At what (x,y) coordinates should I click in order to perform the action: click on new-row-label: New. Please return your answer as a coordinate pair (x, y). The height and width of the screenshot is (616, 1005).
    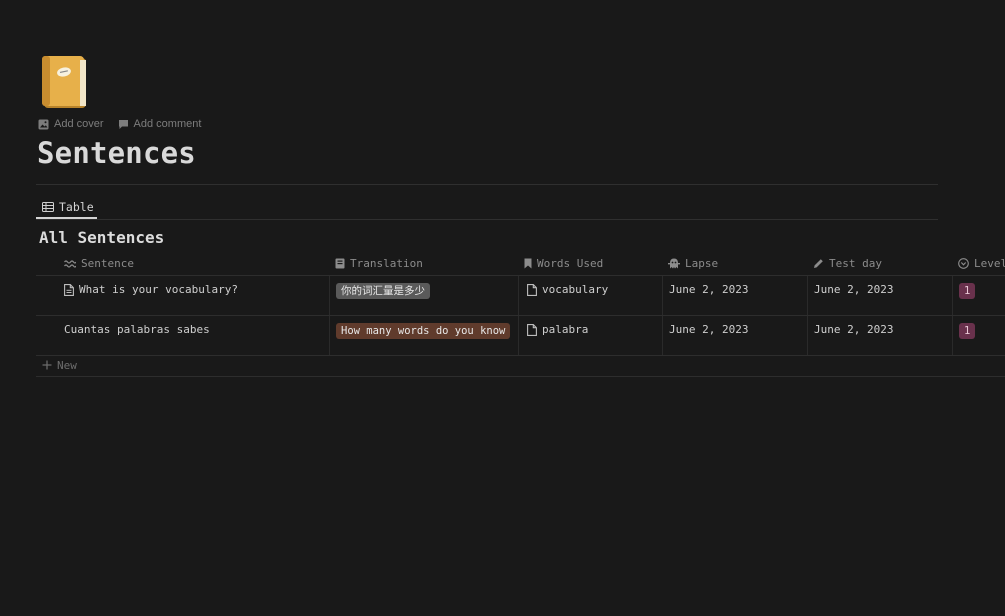
    Looking at the image, I should click on (67, 365).